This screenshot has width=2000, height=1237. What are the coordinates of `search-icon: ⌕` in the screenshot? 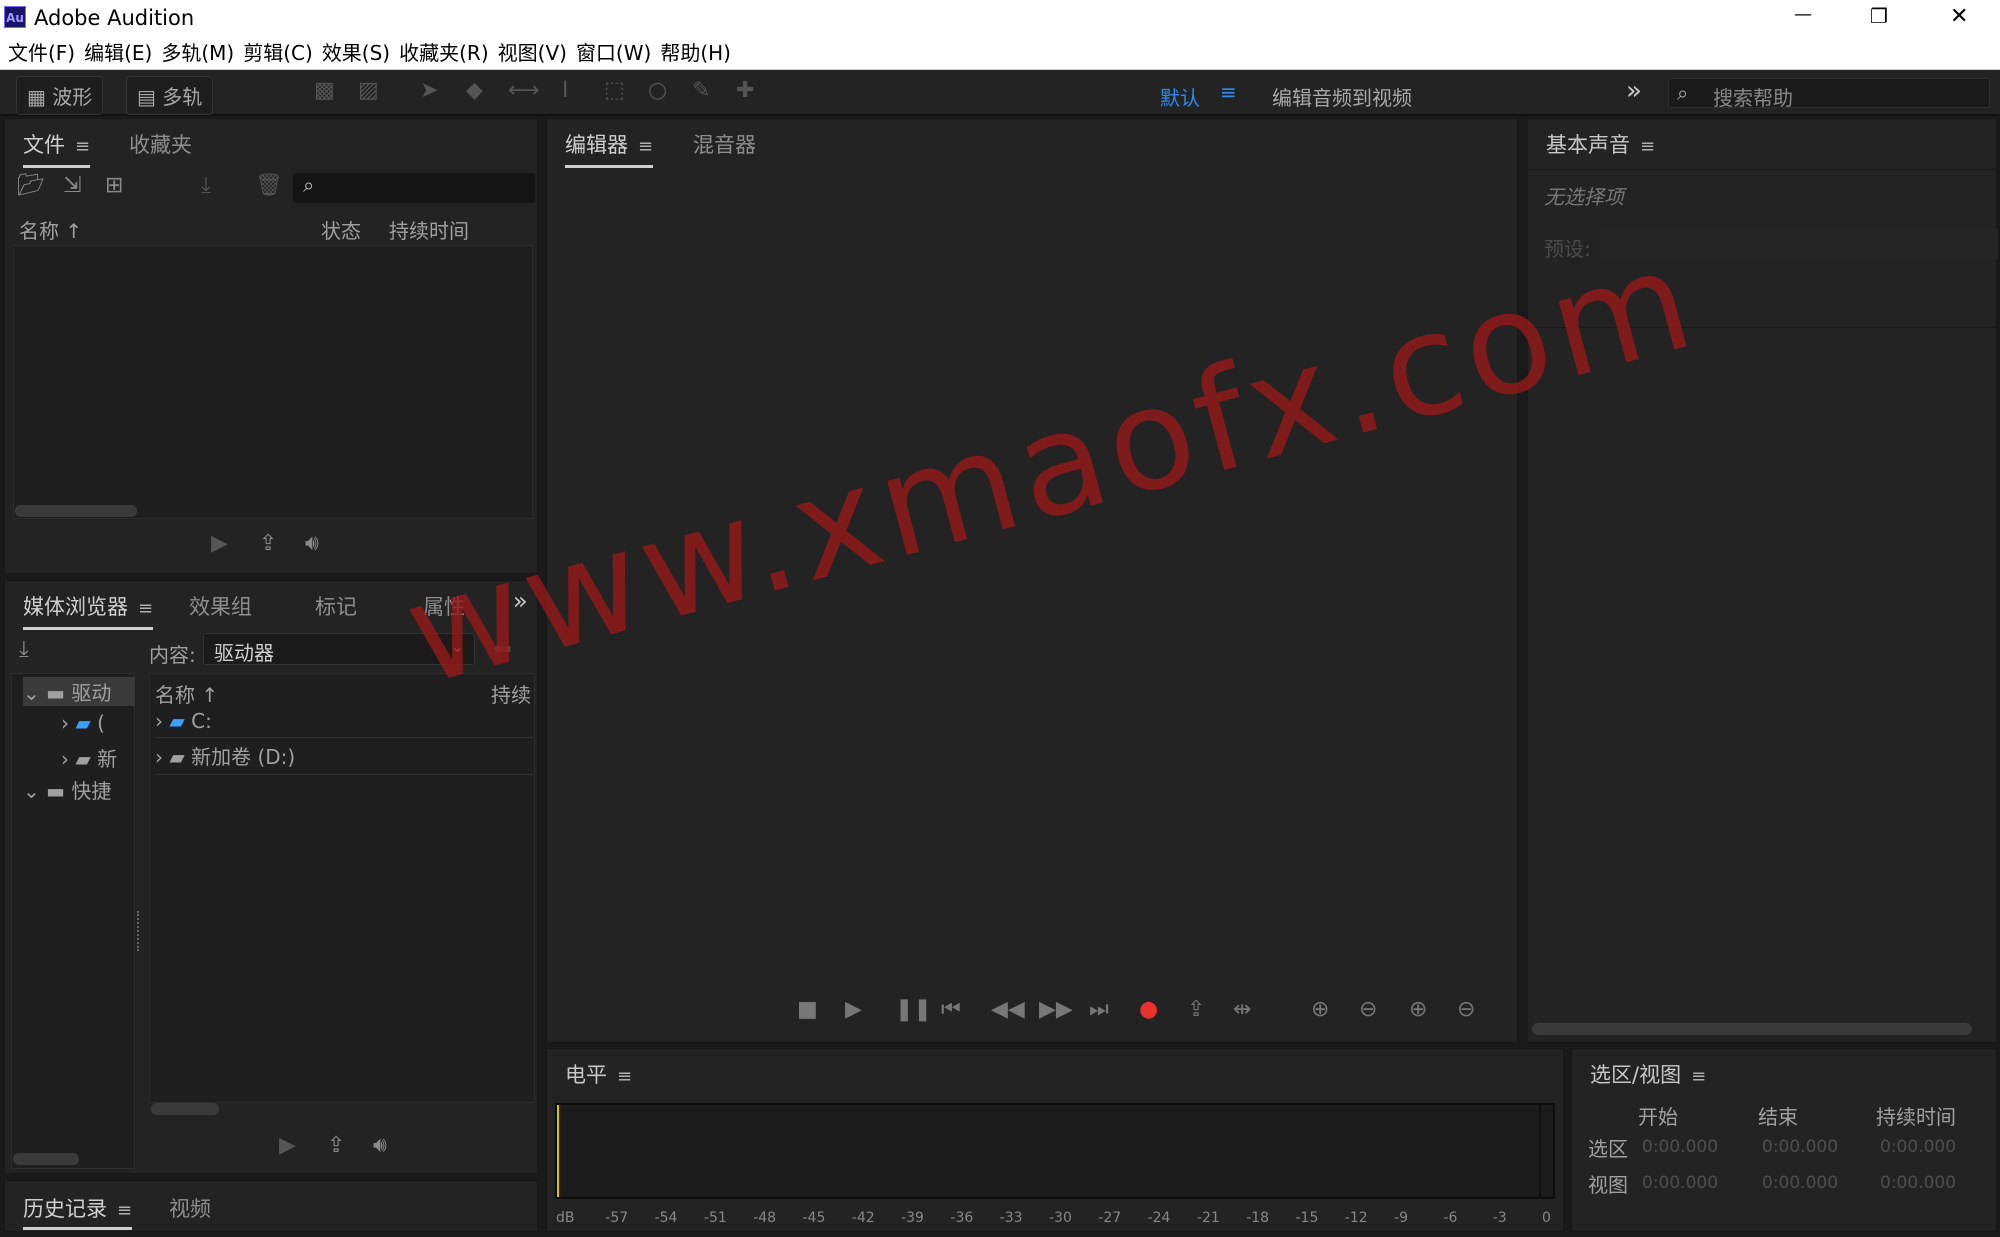 It's located at (309, 185).